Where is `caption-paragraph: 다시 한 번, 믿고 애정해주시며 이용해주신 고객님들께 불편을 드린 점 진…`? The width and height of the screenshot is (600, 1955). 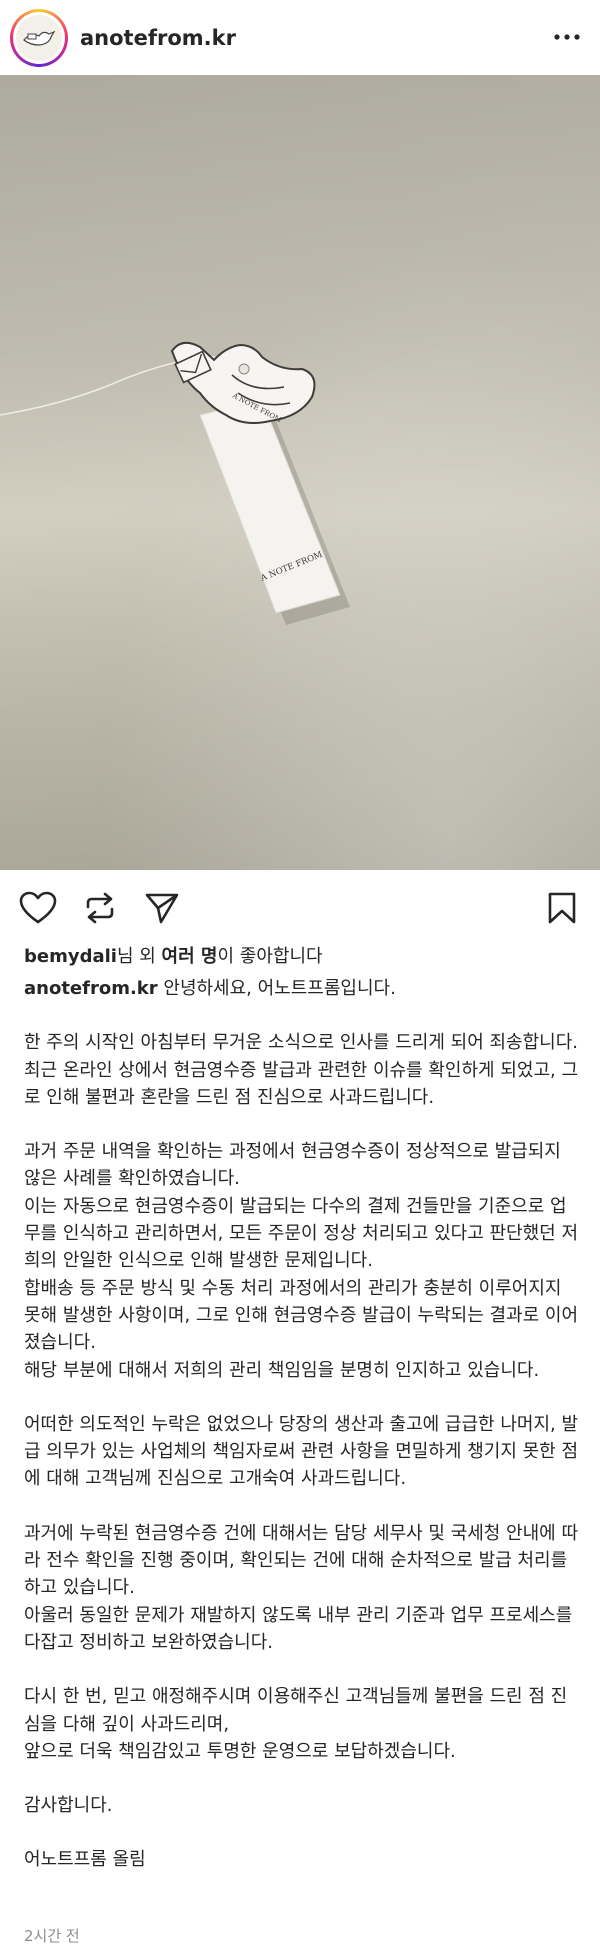 caption-paragraph: 다시 한 번, 믿고 애정해주시며 이용해주신 고객님들께 불편을 드린 점 진… is located at coordinates (296, 1724).